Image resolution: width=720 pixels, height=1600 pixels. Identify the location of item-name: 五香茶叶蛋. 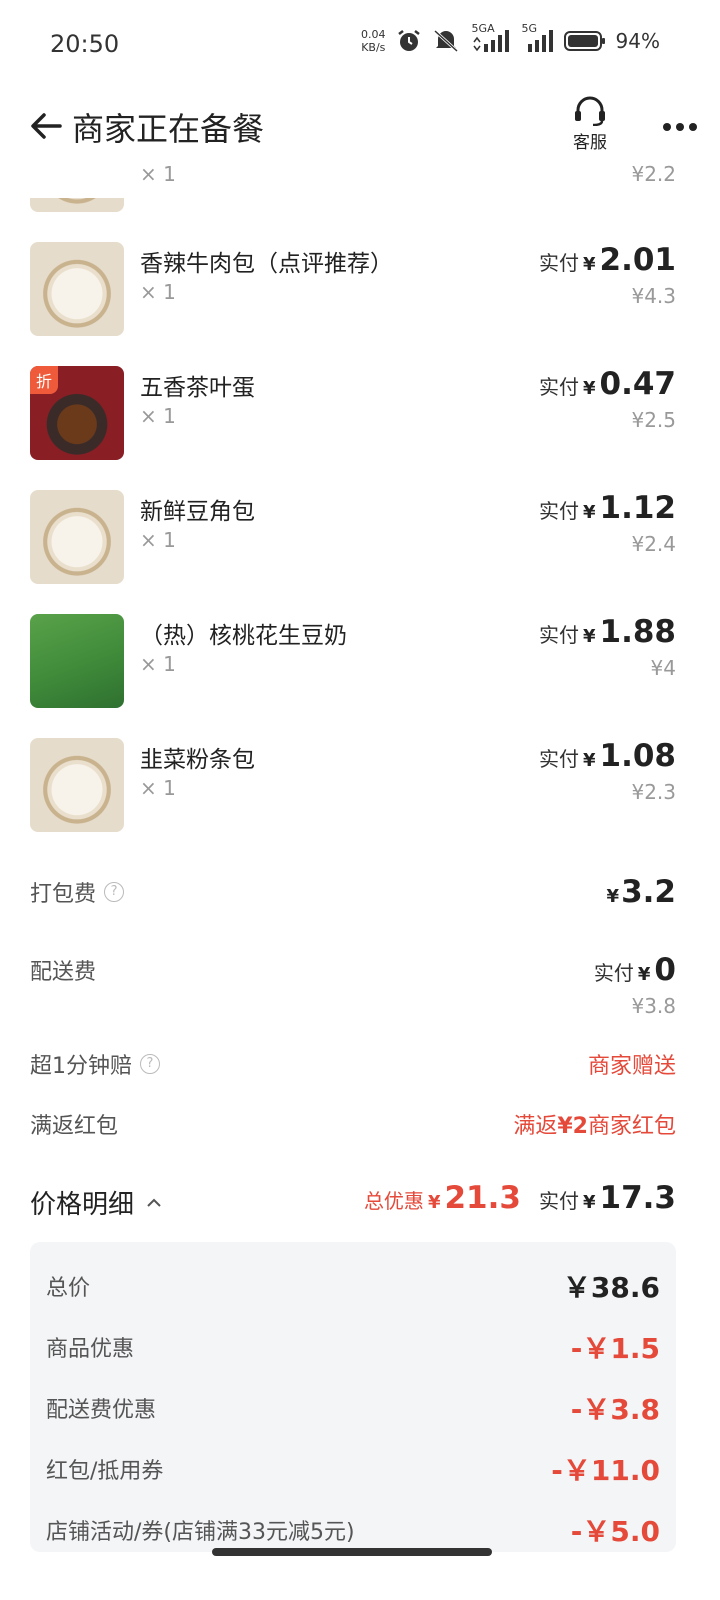
(197, 388).